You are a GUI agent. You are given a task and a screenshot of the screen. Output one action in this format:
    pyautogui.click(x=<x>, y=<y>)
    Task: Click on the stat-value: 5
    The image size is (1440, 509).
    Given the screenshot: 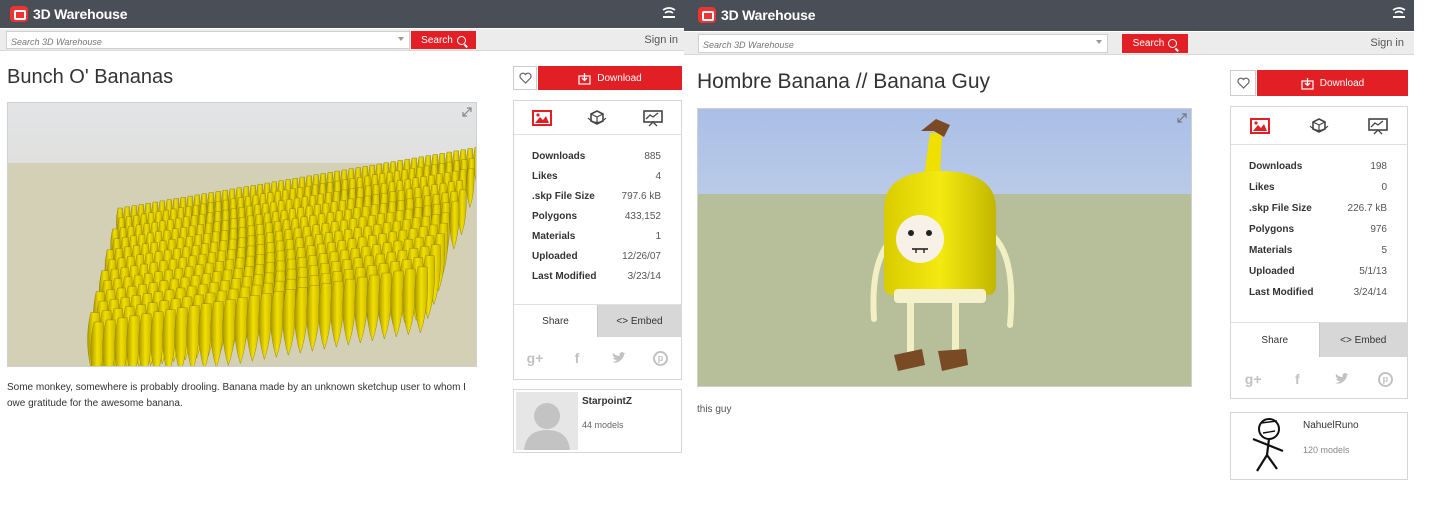 What is the action you would take?
    pyautogui.click(x=1384, y=250)
    